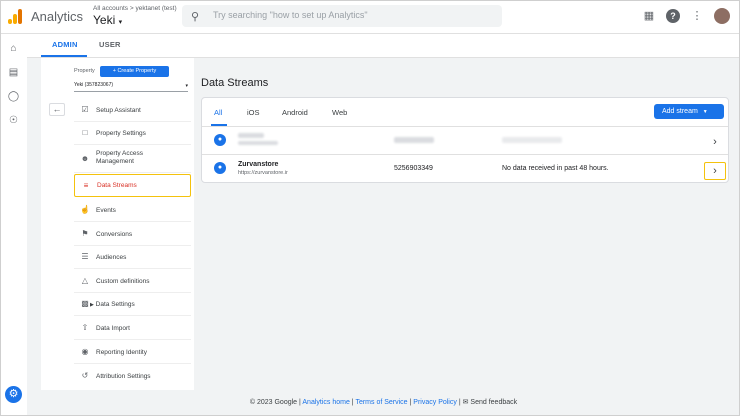  What do you see at coordinates (114, 234) in the screenshot?
I see `nav-label: Conversions` at bounding box center [114, 234].